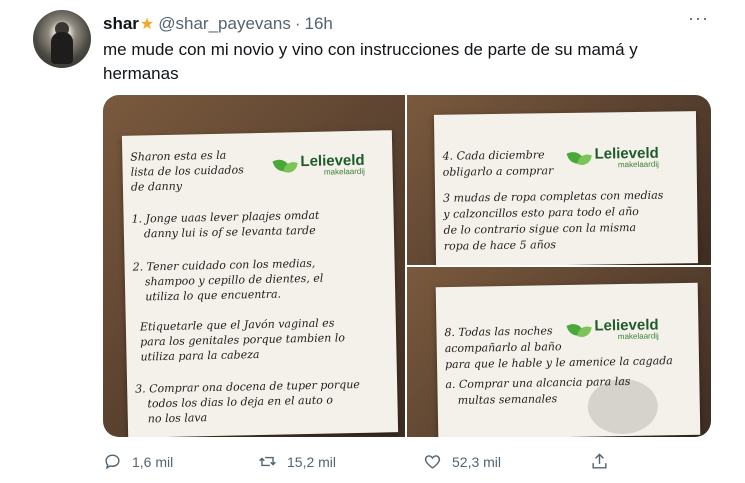  Describe the element at coordinates (558, 363) in the screenshot. I see `note-line: para que le hable y le amenice la cagada` at that location.